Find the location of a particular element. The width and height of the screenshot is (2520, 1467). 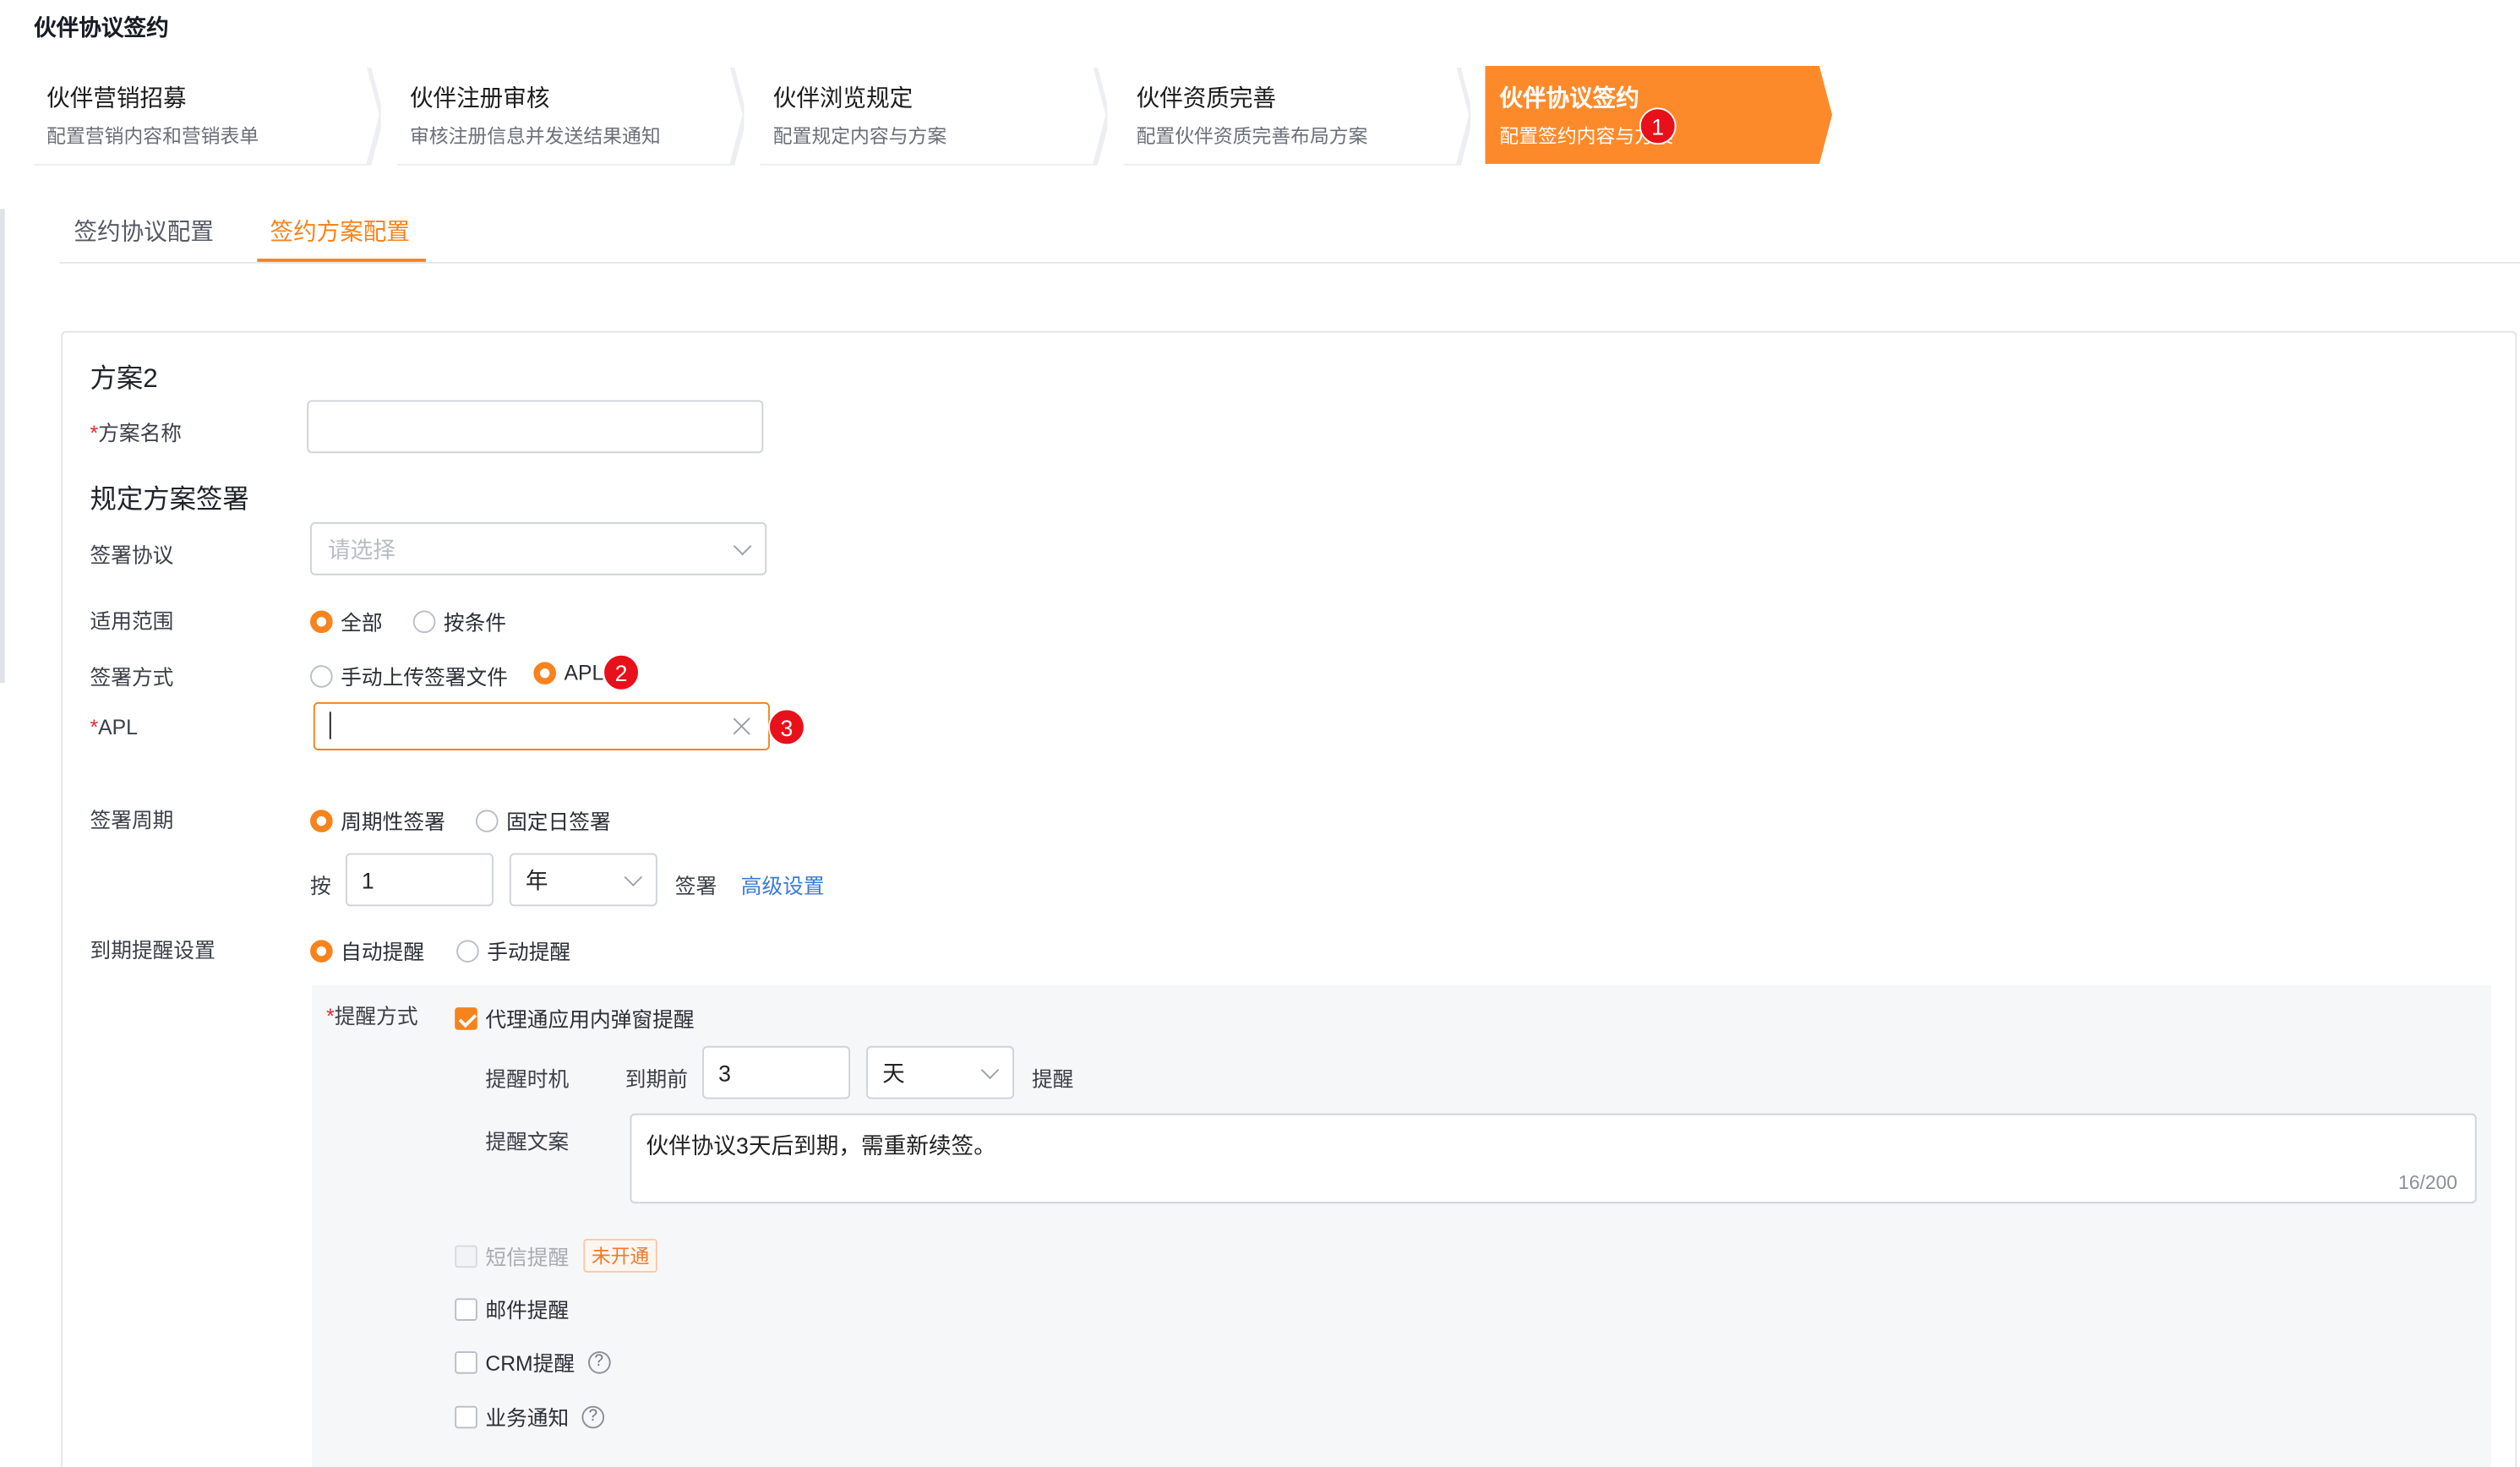

step-title: 伙伴营销招募 is located at coordinates (117, 99).